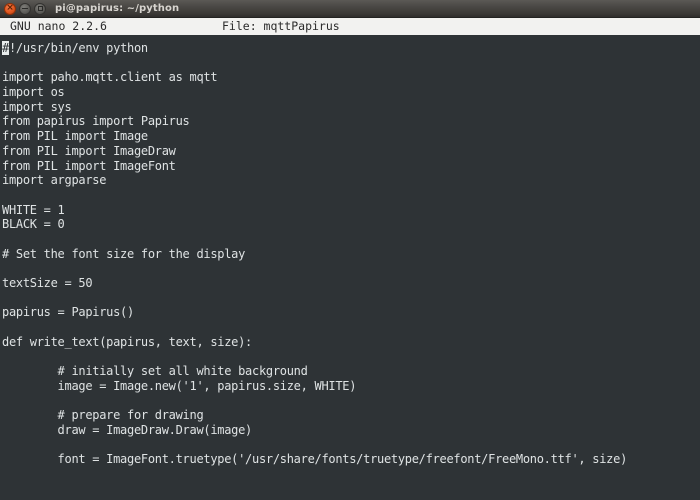 This screenshot has width=700, height=500. What do you see at coordinates (351, 415) in the screenshot?
I see `editor-line: # prepare for drawing` at bounding box center [351, 415].